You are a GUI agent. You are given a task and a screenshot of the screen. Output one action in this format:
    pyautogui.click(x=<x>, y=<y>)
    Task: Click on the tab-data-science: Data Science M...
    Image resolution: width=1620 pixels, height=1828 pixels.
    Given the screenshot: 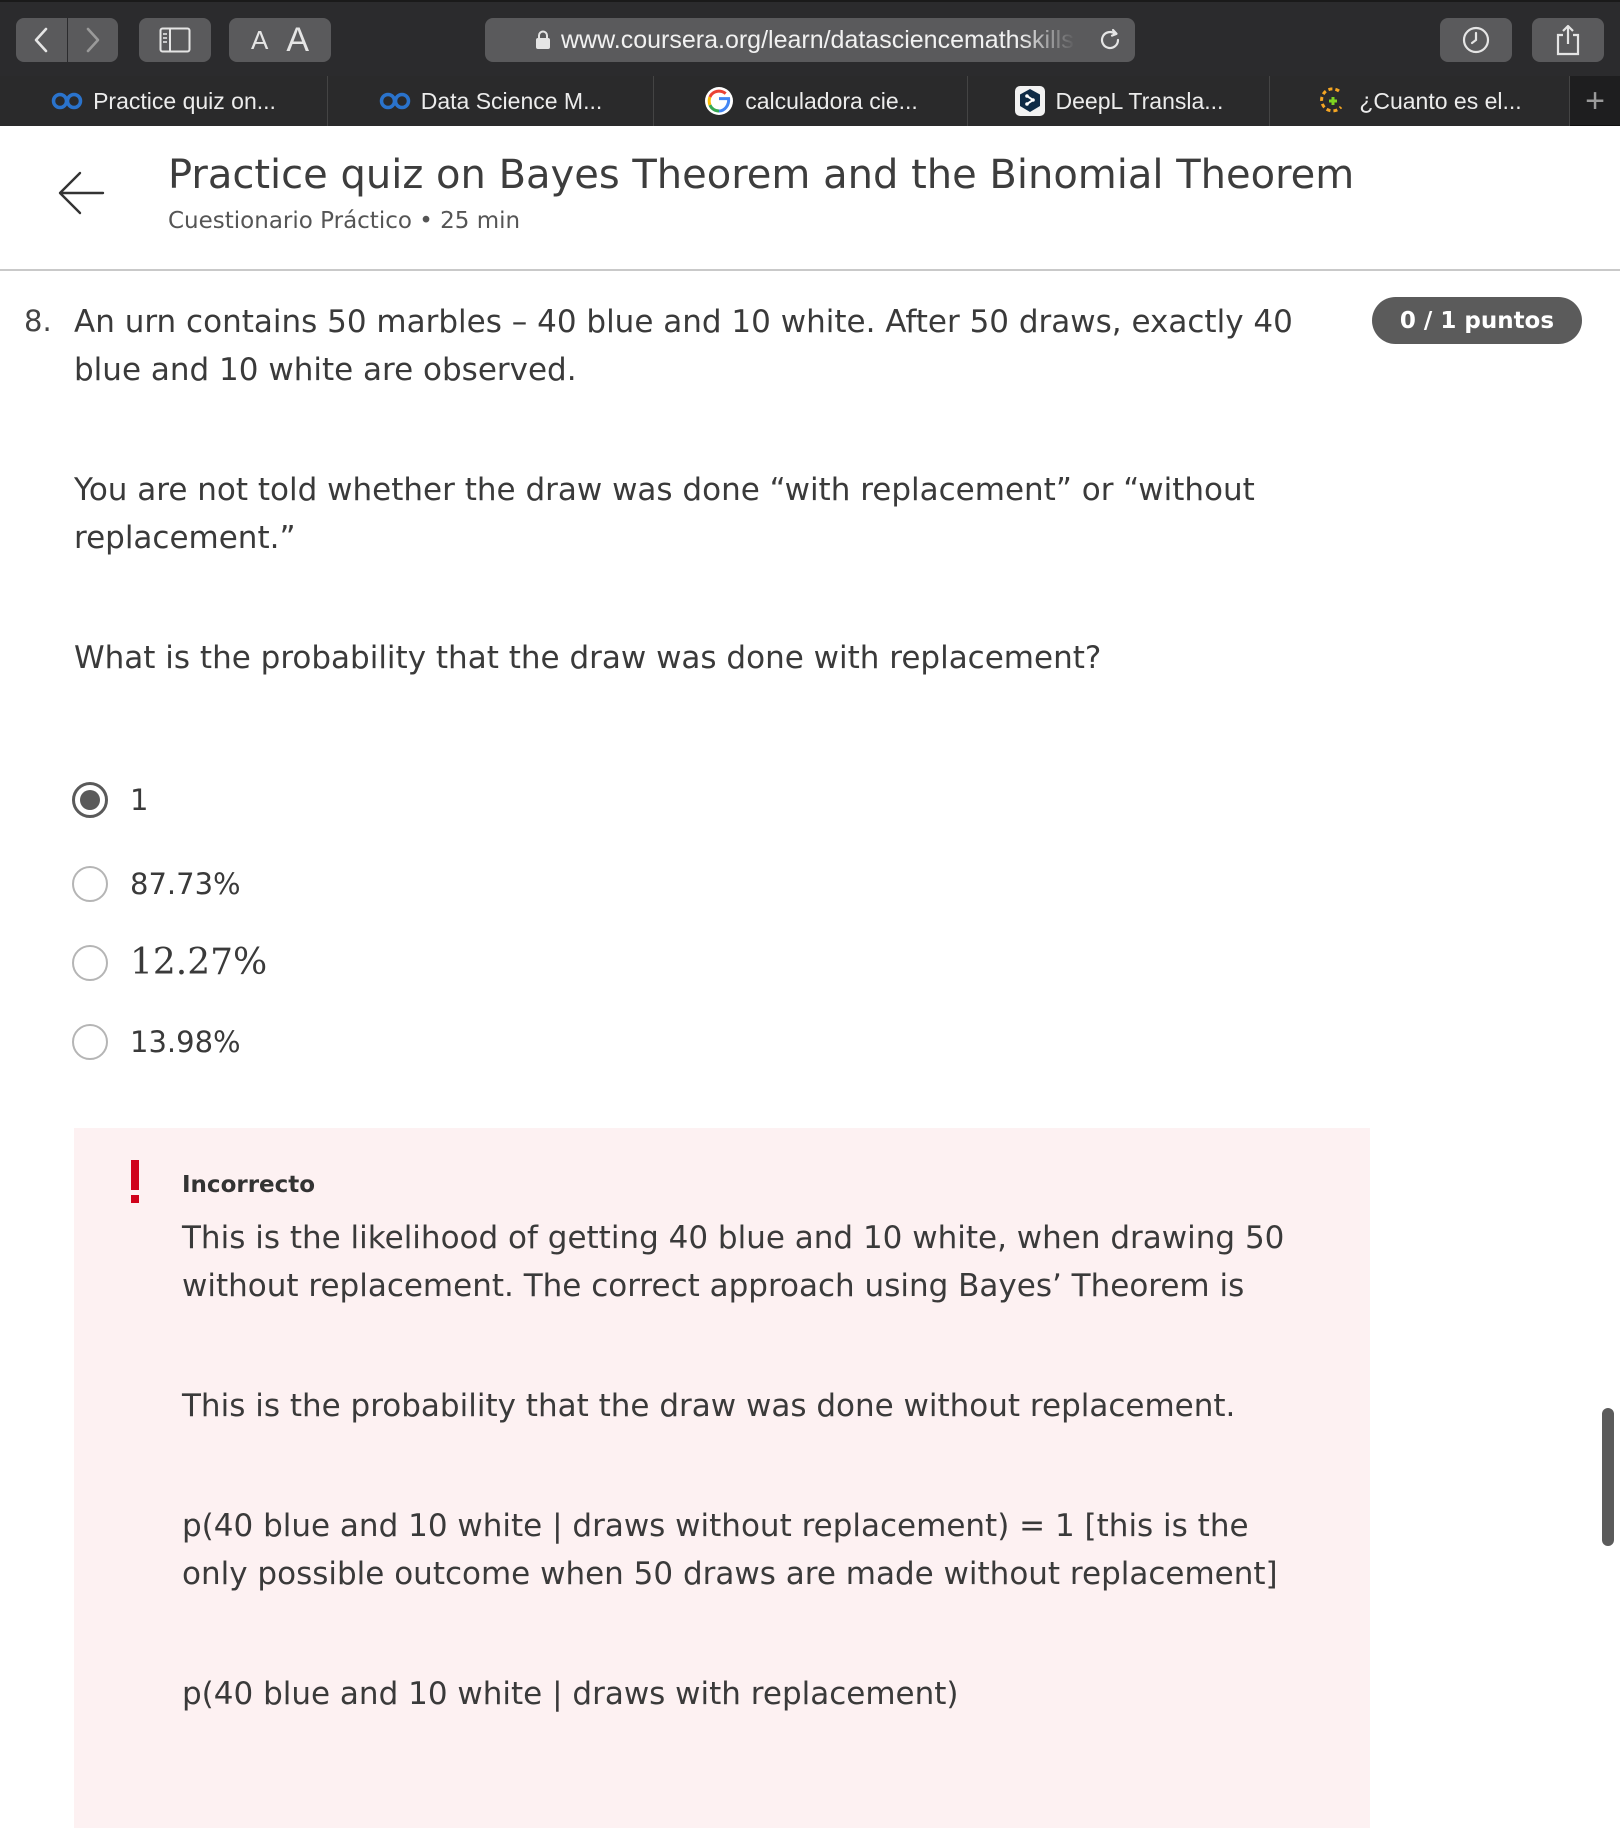 What is the action you would take?
    pyautogui.click(x=491, y=101)
    